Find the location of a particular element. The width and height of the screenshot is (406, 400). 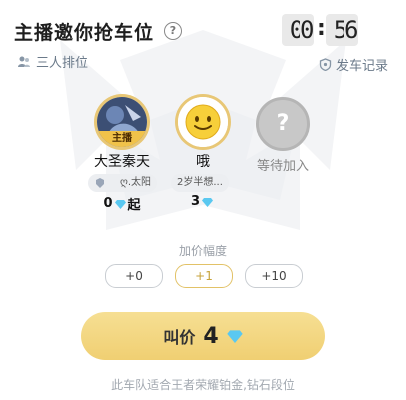

bid-amount: 0 is located at coordinates (108, 203).